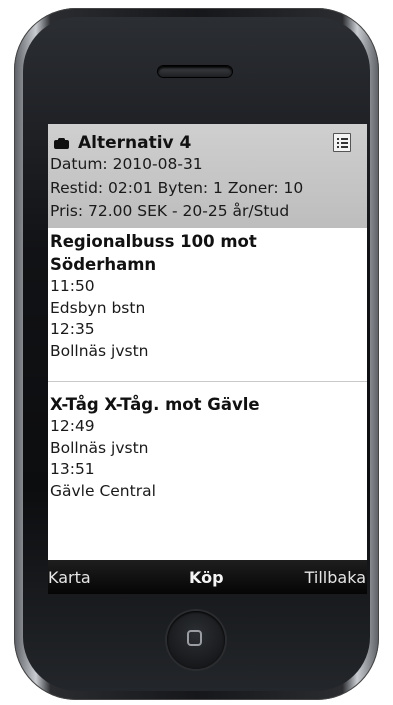 The width and height of the screenshot is (393, 705). I want to click on home-square-icon, so click(194, 638).